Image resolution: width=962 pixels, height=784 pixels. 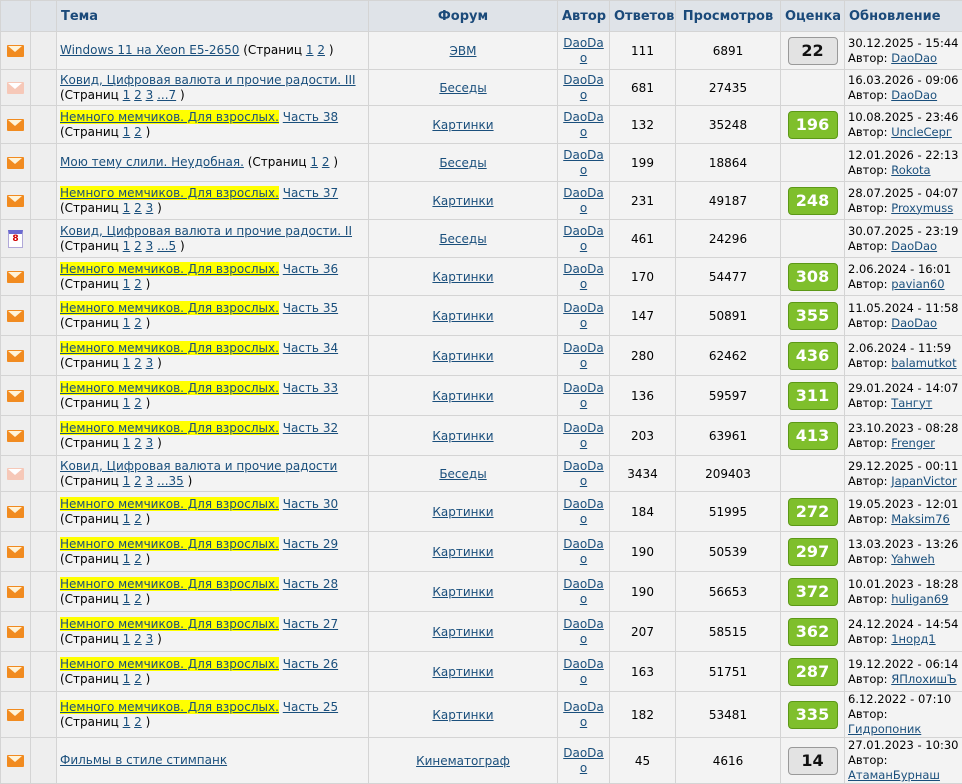 What do you see at coordinates (919, 599) in the screenshot?
I see `updated-by-link: huligan69` at bounding box center [919, 599].